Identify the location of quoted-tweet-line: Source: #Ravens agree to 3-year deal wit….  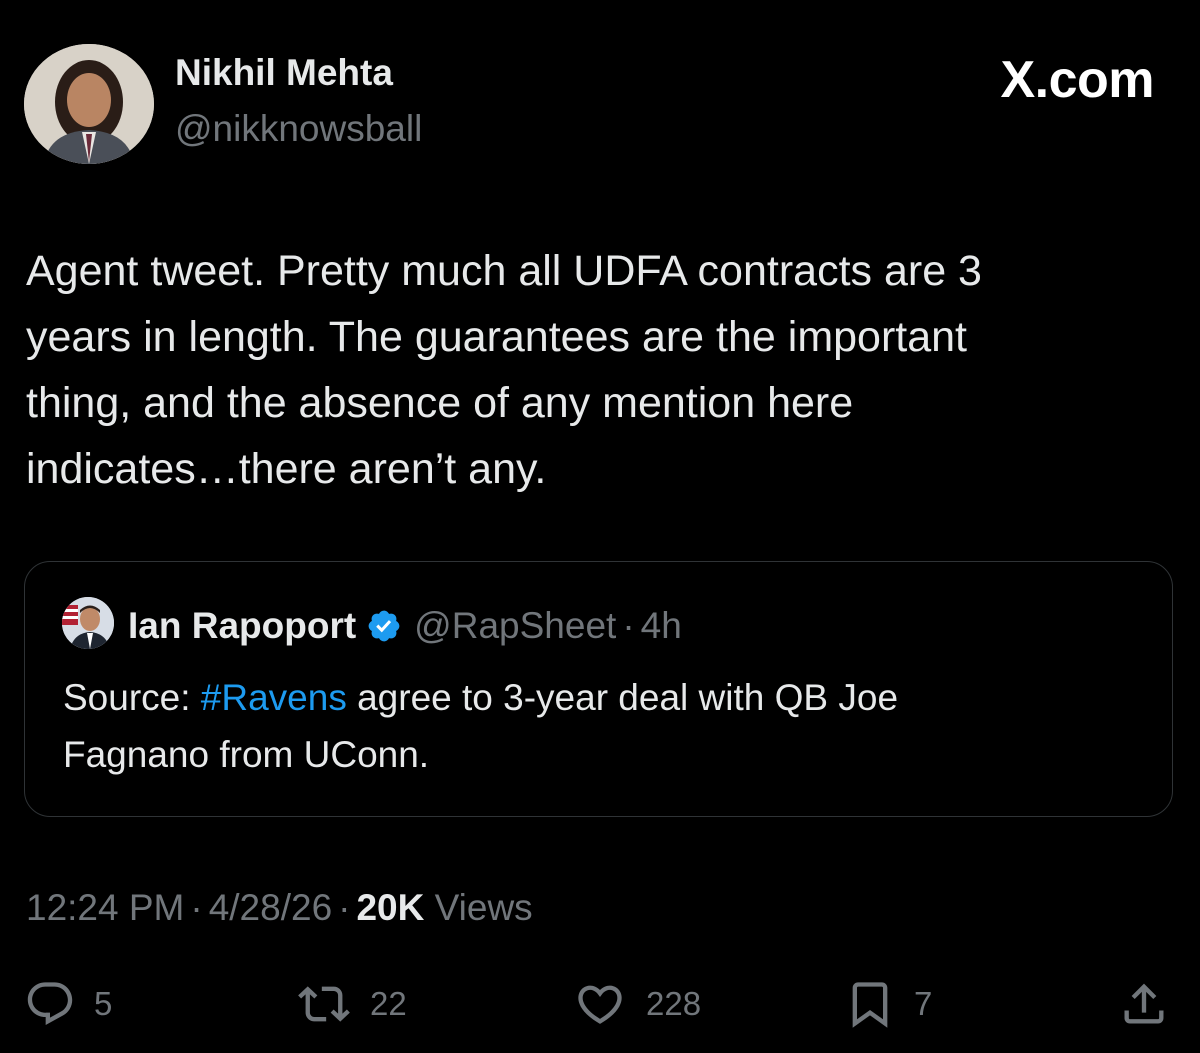
(598, 697).